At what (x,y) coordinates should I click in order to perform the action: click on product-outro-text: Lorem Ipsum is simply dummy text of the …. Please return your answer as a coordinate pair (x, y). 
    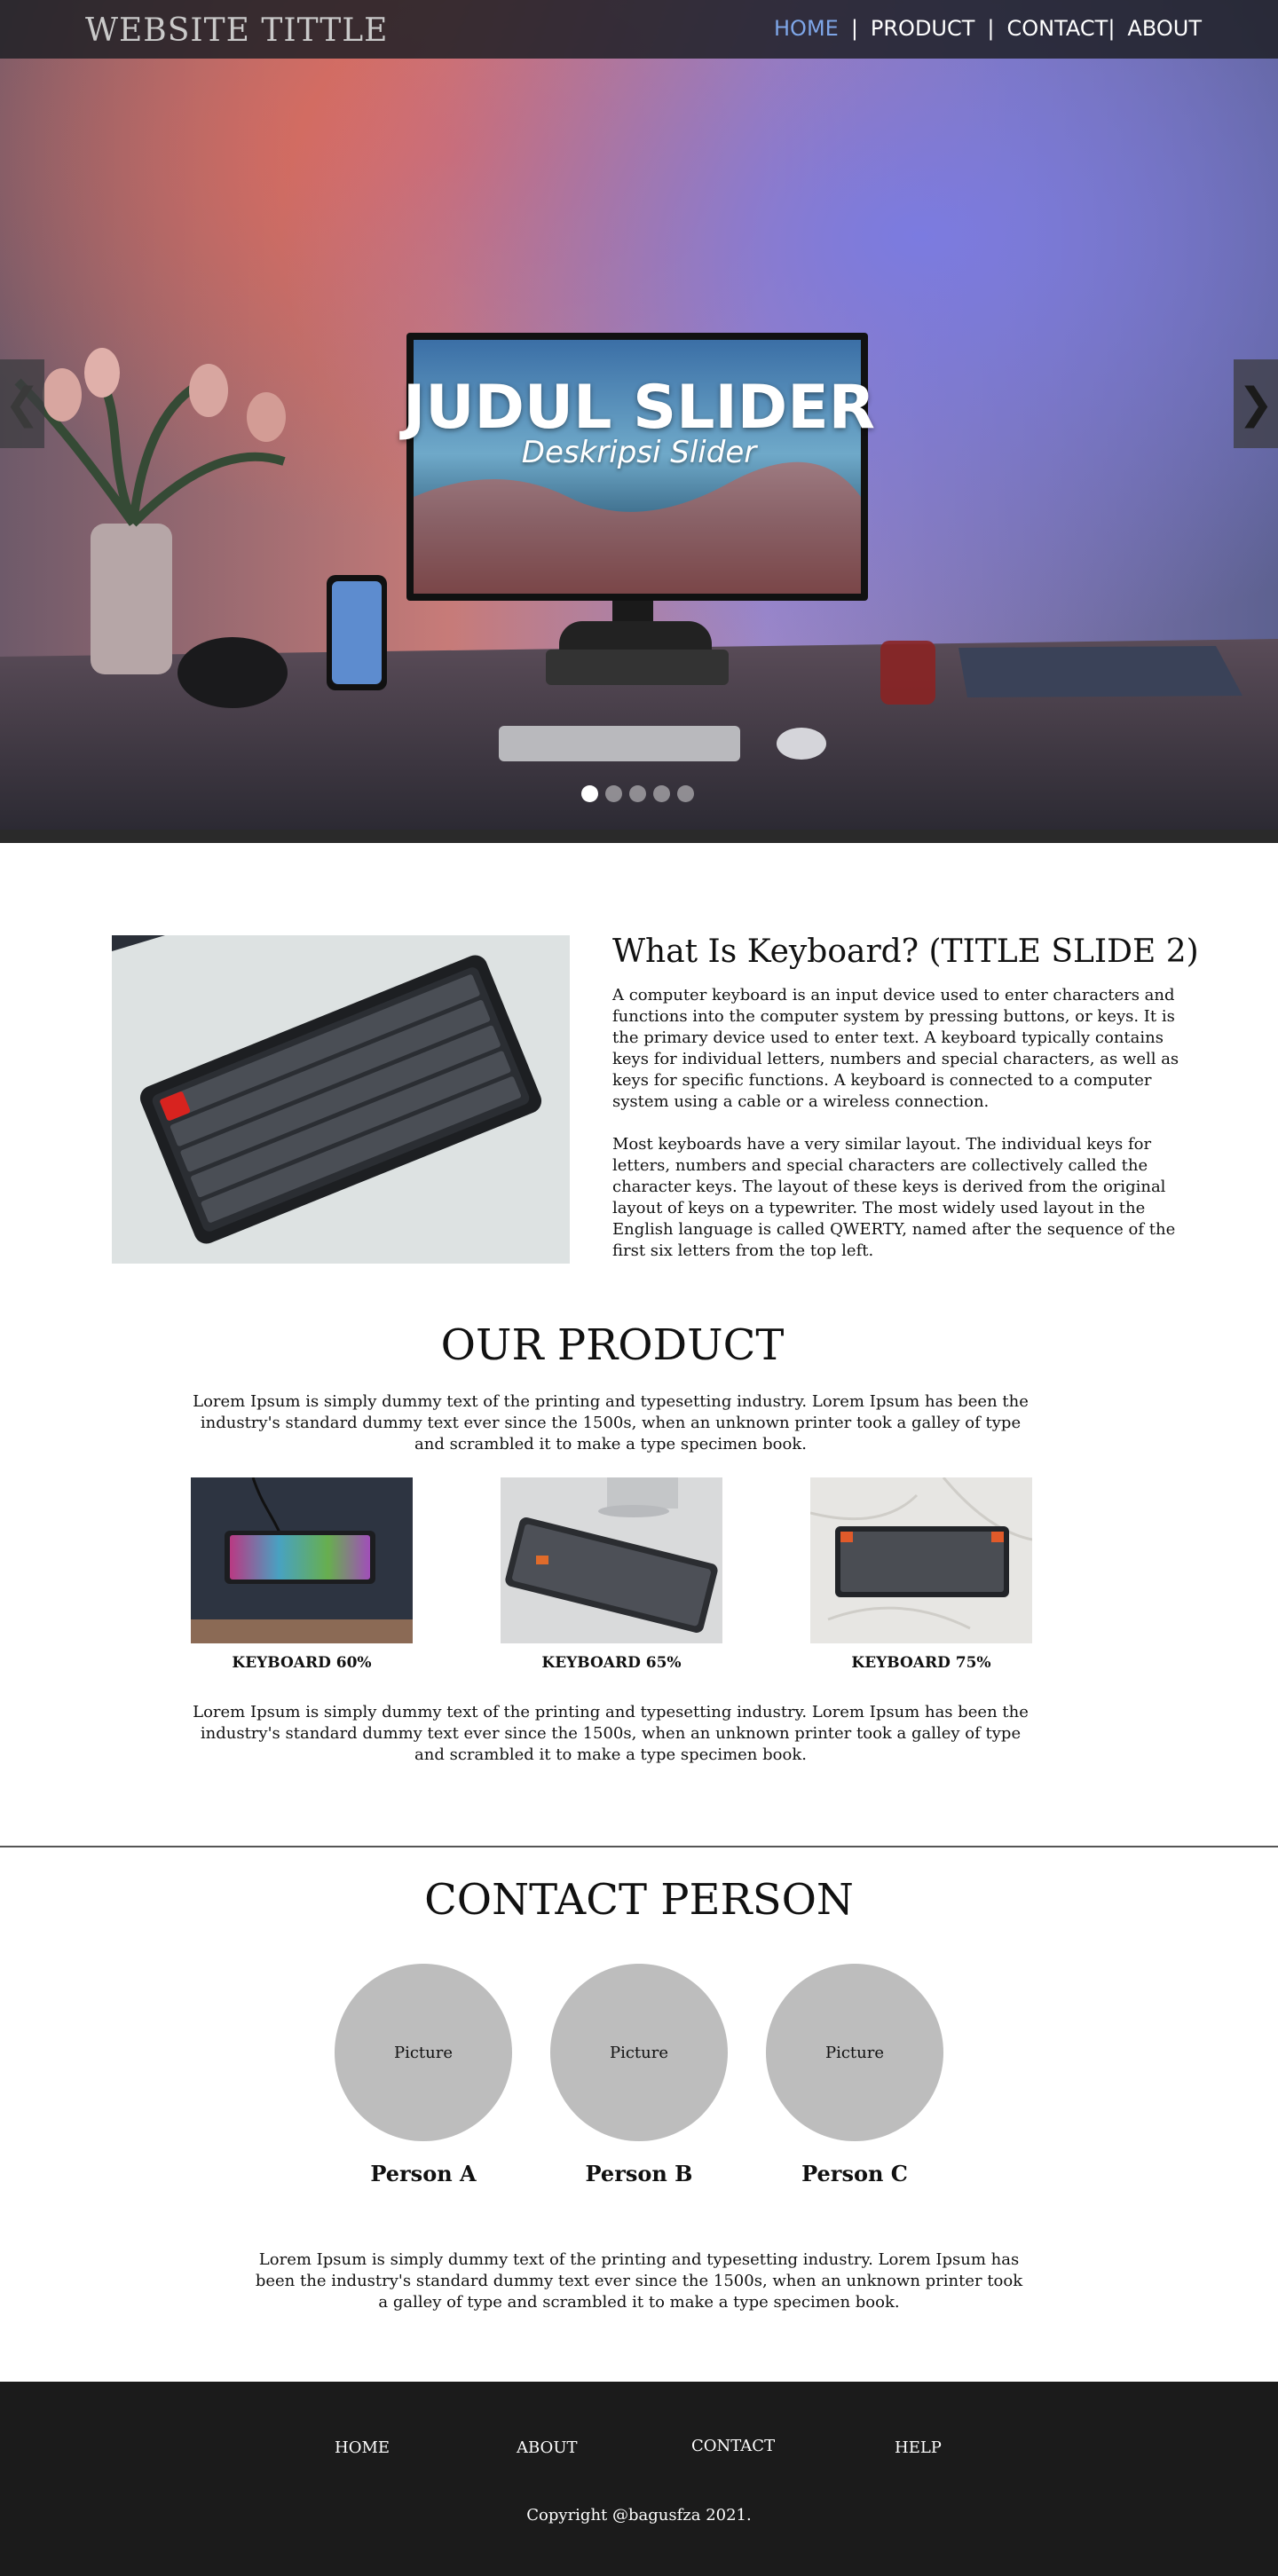
    Looking at the image, I should click on (611, 1733).